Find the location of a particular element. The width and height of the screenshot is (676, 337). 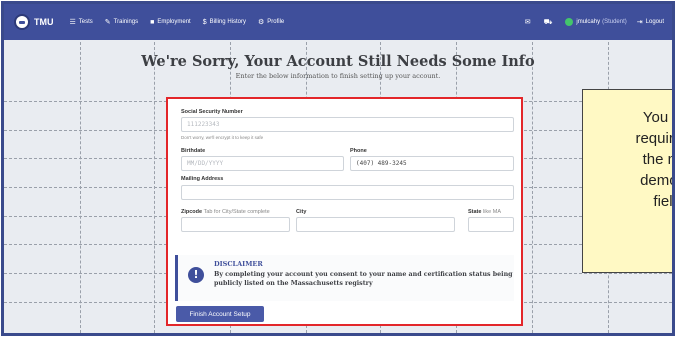

finish-account-setup-button: Finish Account Setup is located at coordinates (220, 314).